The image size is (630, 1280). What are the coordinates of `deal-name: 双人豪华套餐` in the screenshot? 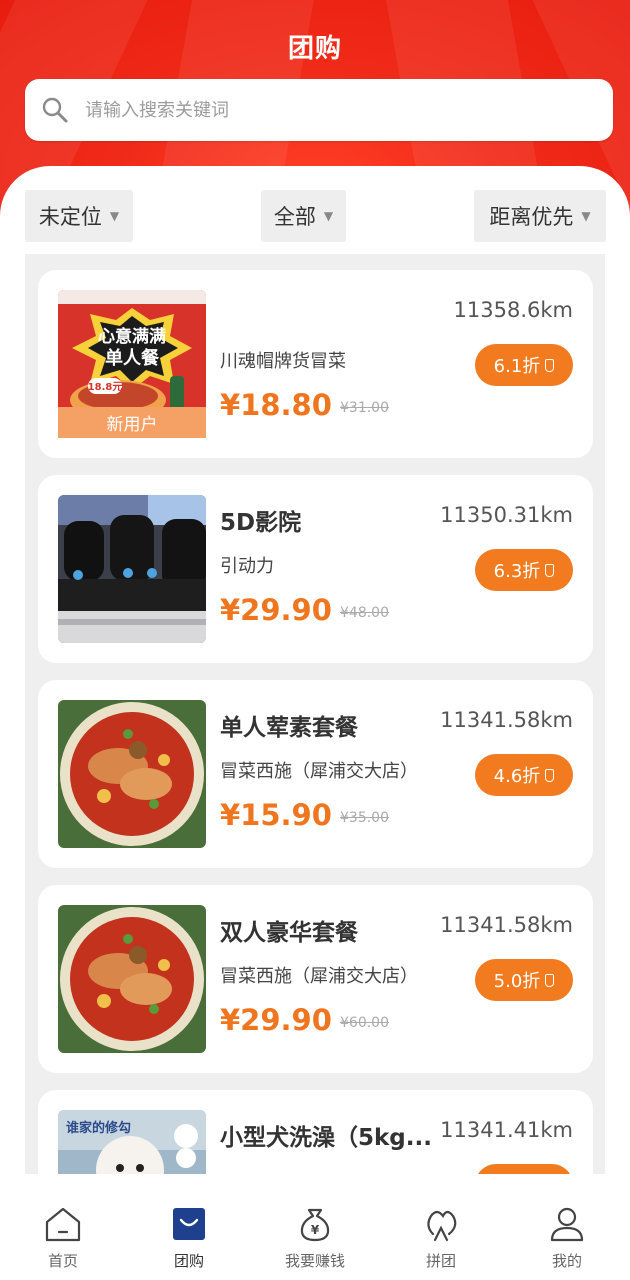 It's located at (289, 933).